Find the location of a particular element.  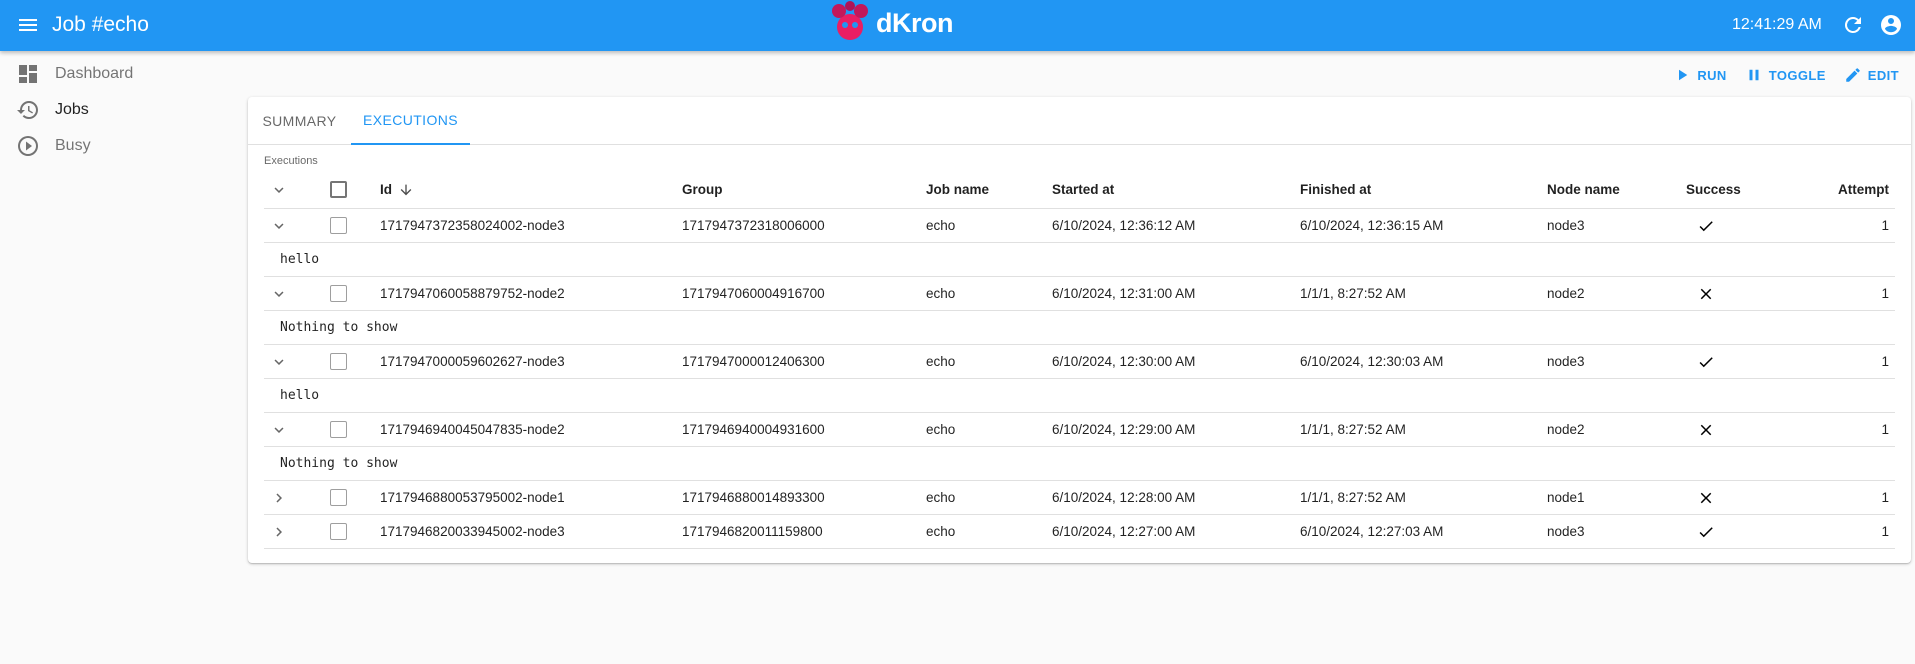

pencil-icon is located at coordinates (1853, 75).